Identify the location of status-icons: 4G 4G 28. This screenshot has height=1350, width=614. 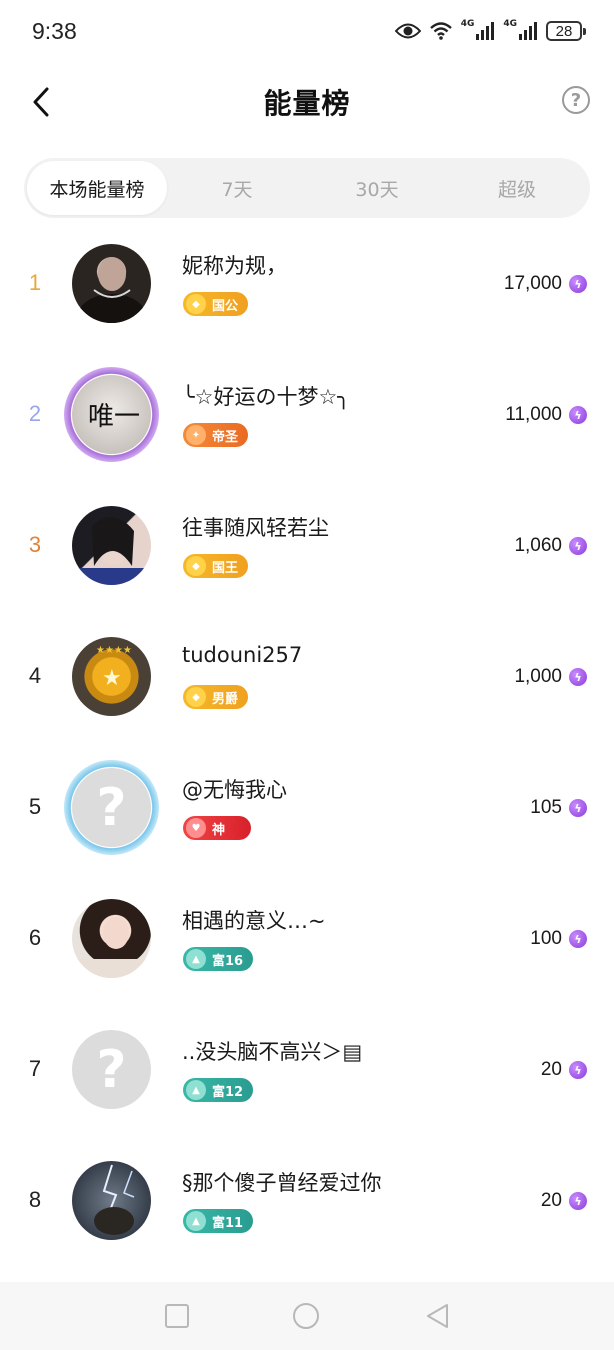
(490, 30).